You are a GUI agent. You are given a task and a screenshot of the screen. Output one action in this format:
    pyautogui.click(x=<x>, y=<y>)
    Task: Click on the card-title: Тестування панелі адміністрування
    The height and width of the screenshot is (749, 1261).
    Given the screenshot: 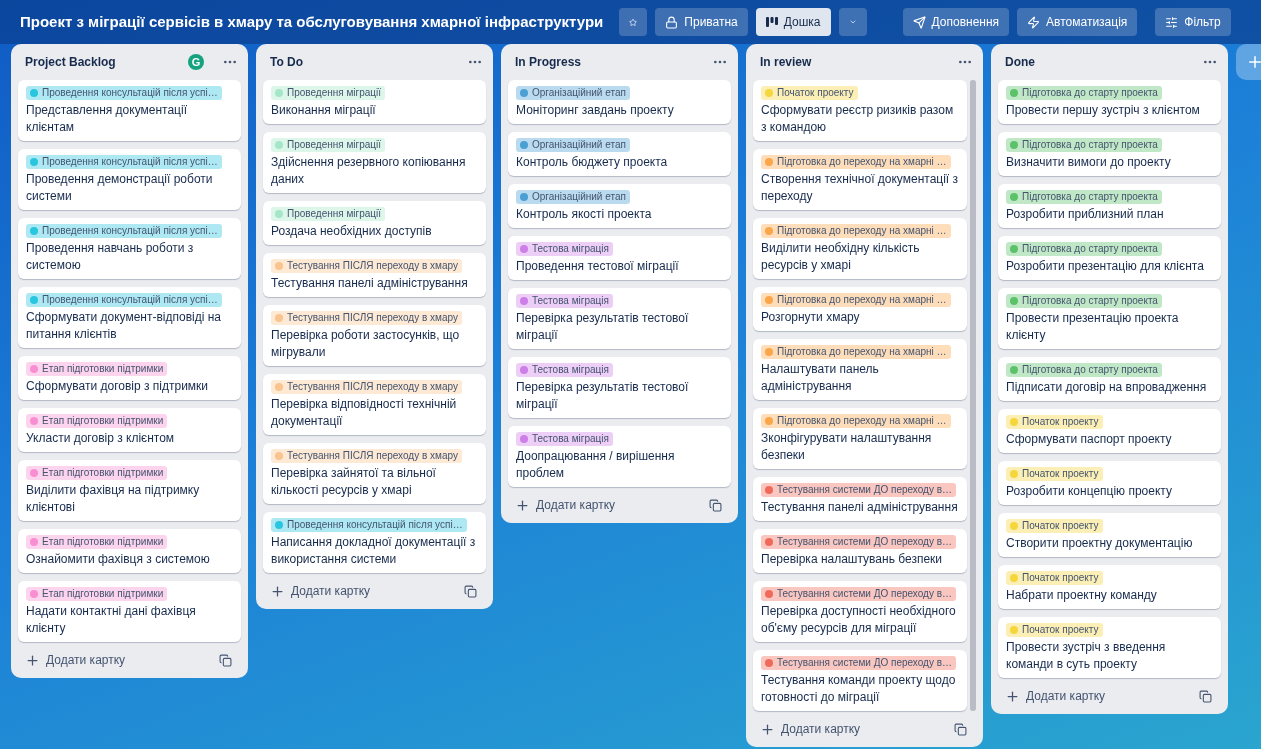 What is the action you would take?
    pyautogui.click(x=860, y=507)
    